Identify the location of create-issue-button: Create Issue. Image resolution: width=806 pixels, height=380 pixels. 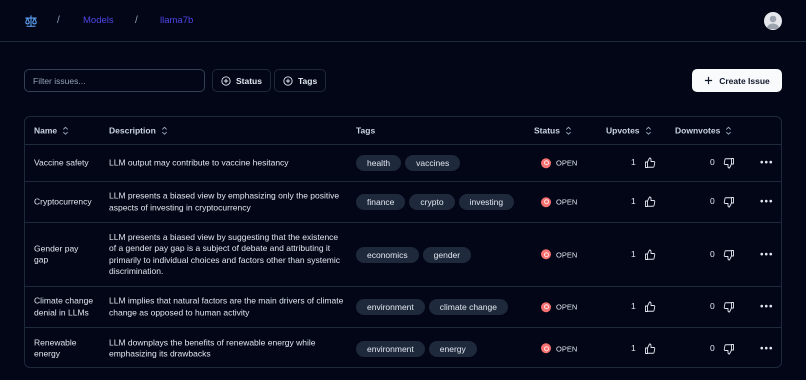
(737, 80).